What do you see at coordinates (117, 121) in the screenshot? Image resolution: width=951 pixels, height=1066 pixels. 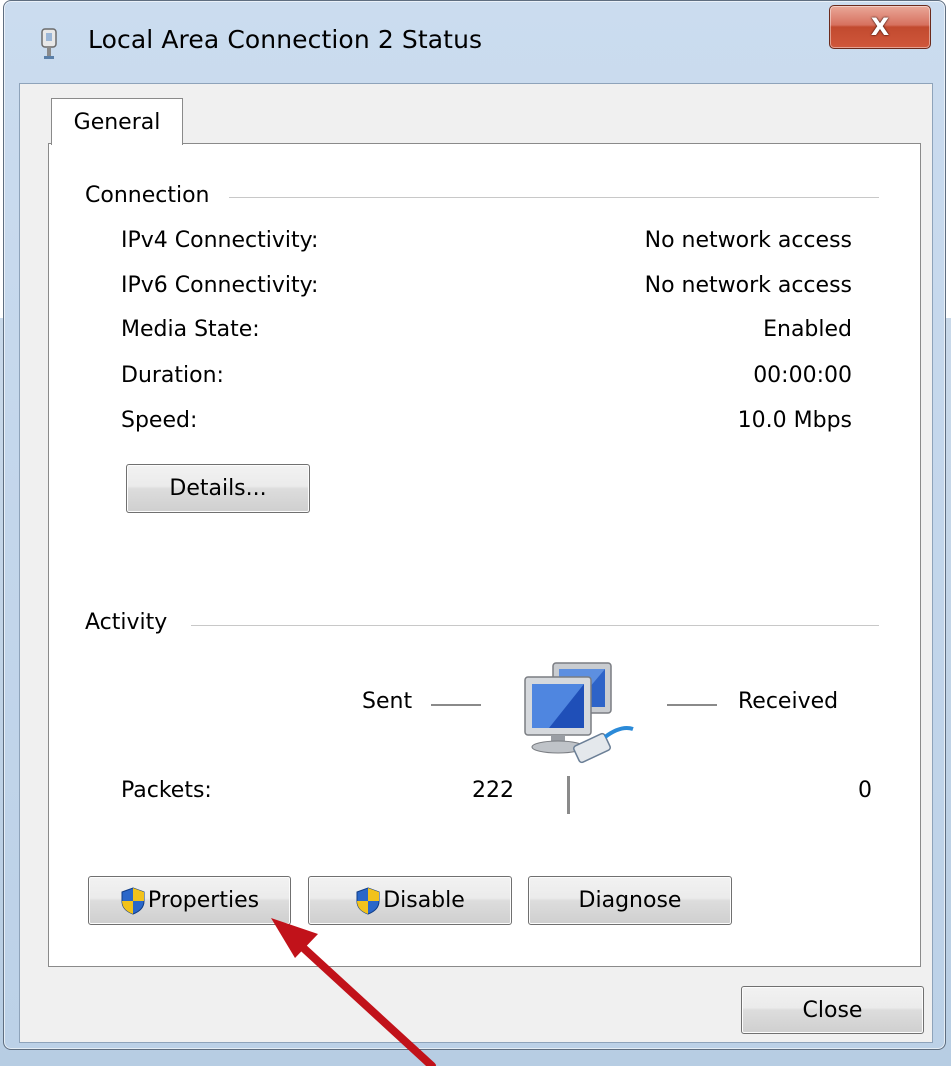 I see `tab-general: General` at bounding box center [117, 121].